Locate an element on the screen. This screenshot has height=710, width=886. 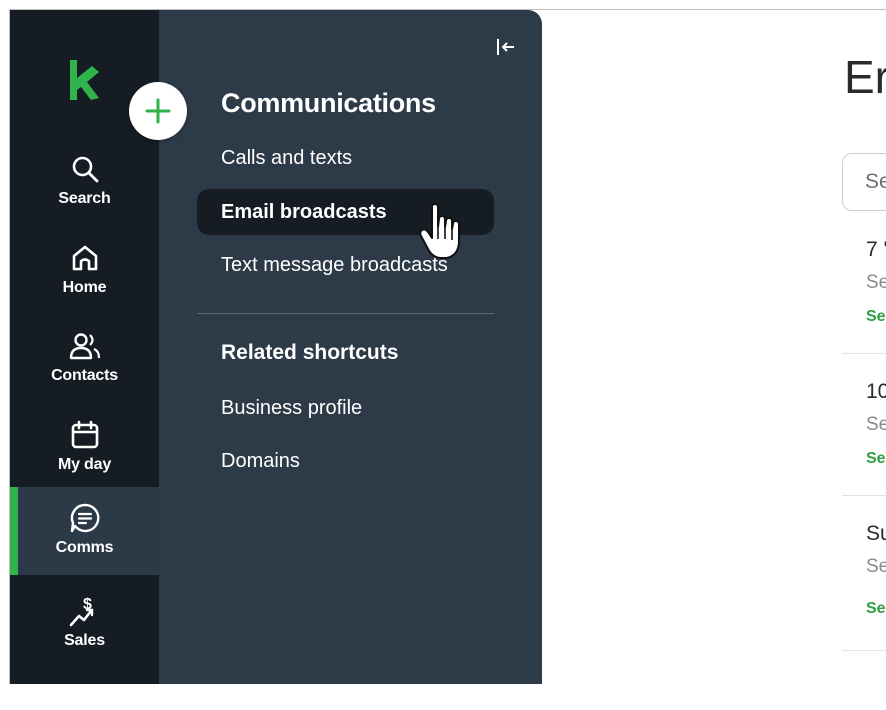
collapse-left-icon is located at coordinates (505, 47).